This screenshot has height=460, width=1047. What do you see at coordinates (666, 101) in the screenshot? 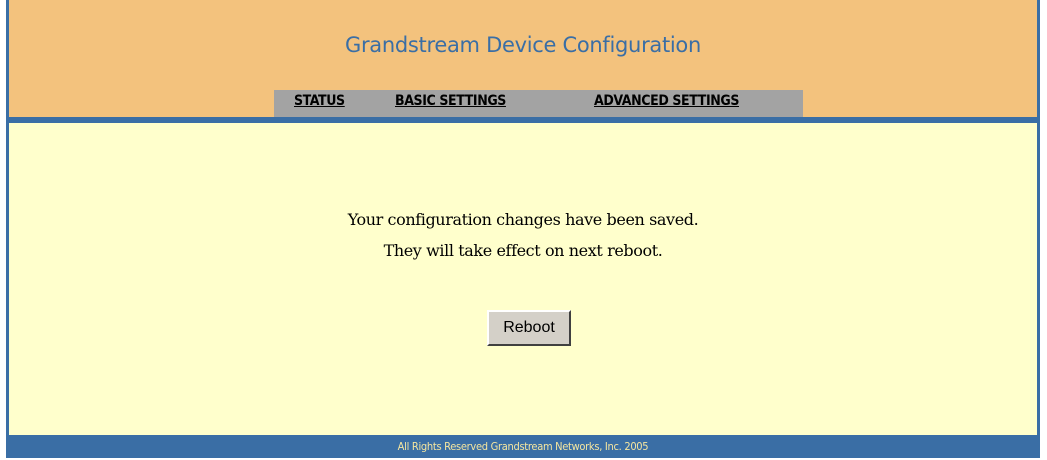
I see `nav-link-advanced-settings: ADVANCED SETTINGS` at bounding box center [666, 101].